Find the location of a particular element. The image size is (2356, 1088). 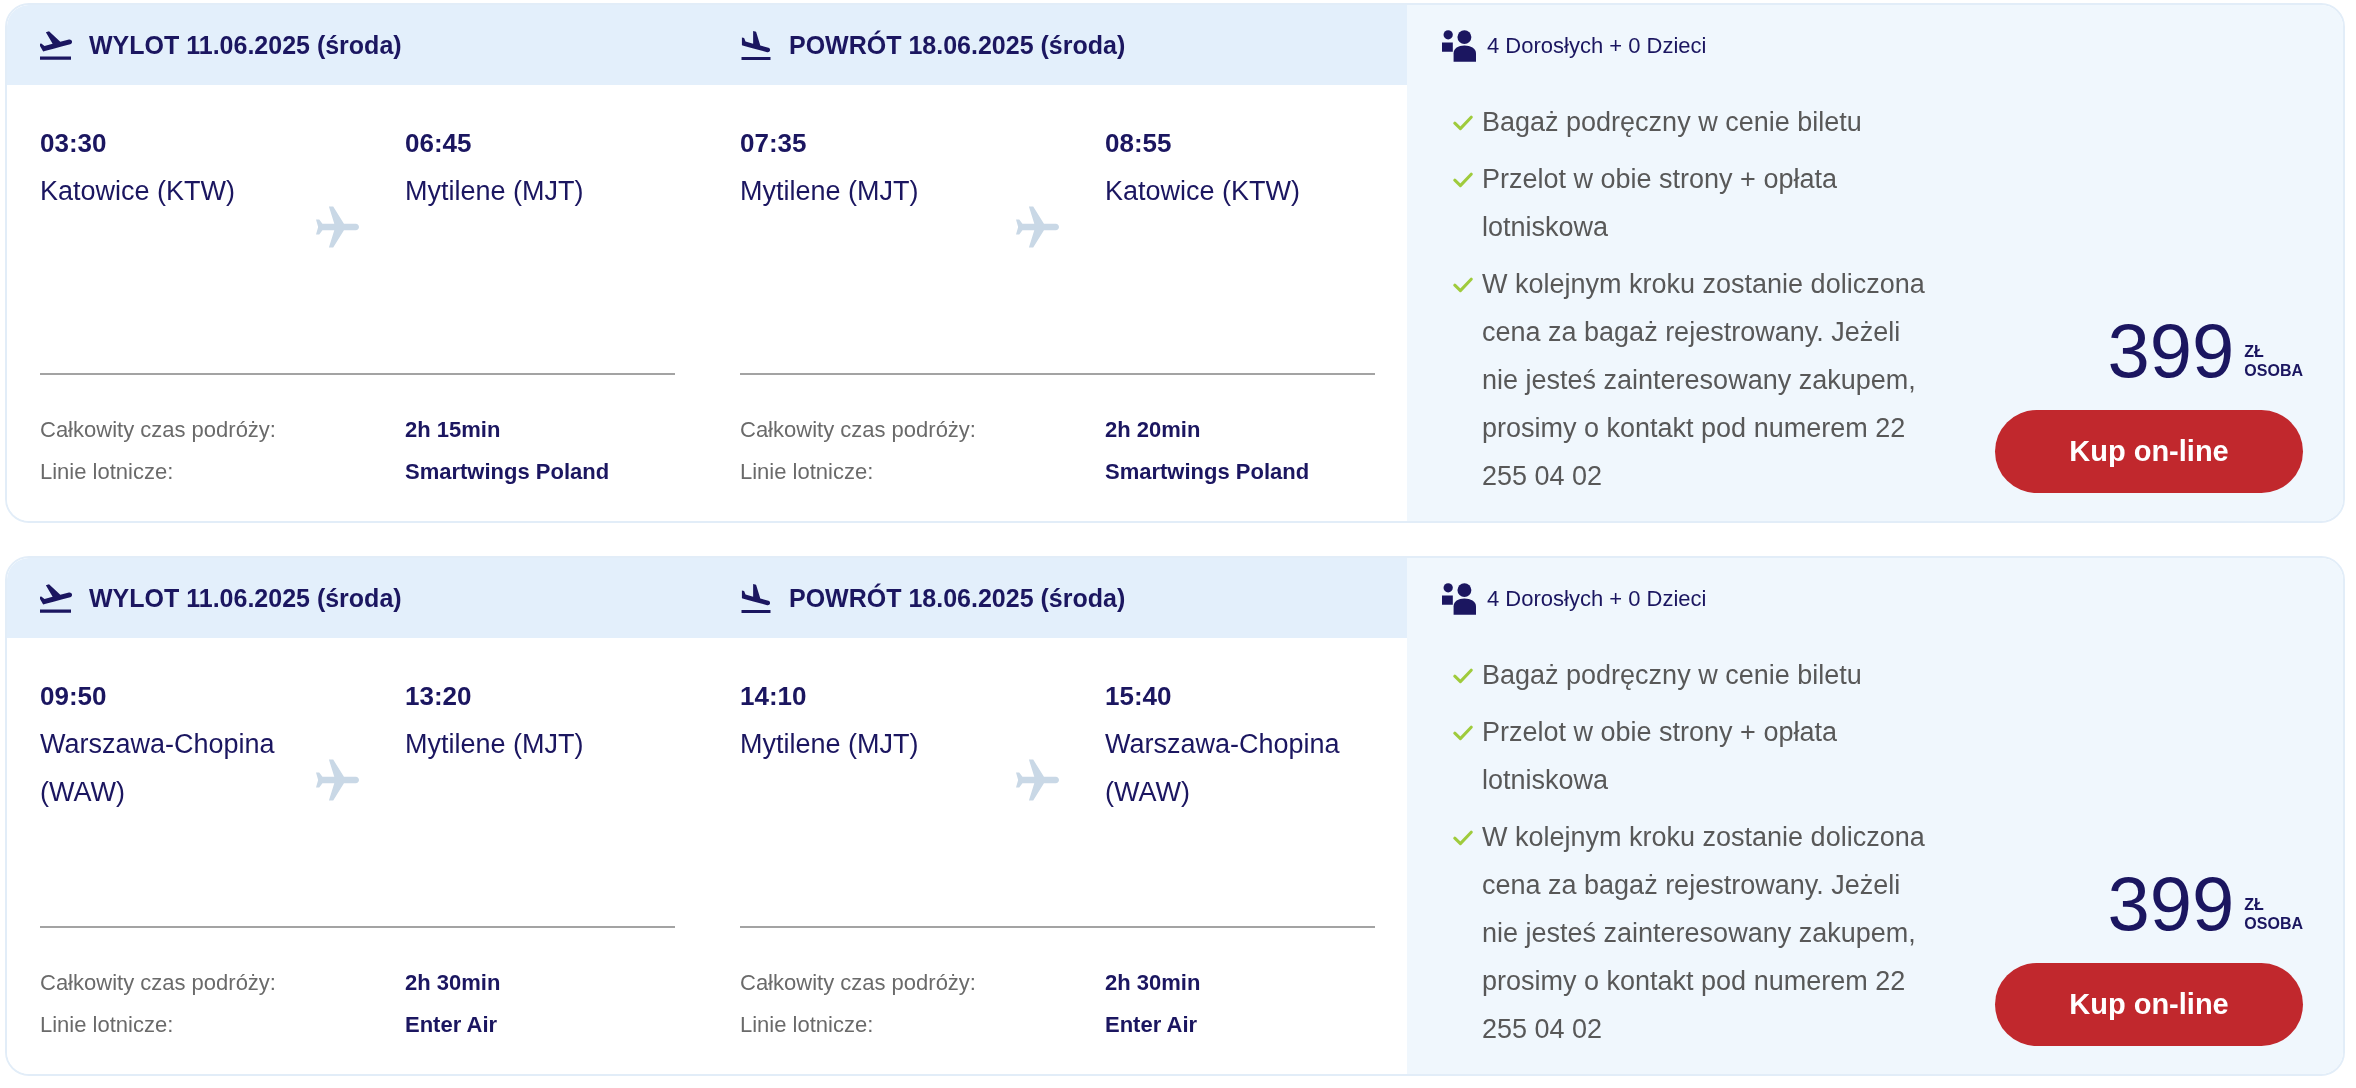

departure-city: Katowice (KTW) is located at coordinates (138, 191).